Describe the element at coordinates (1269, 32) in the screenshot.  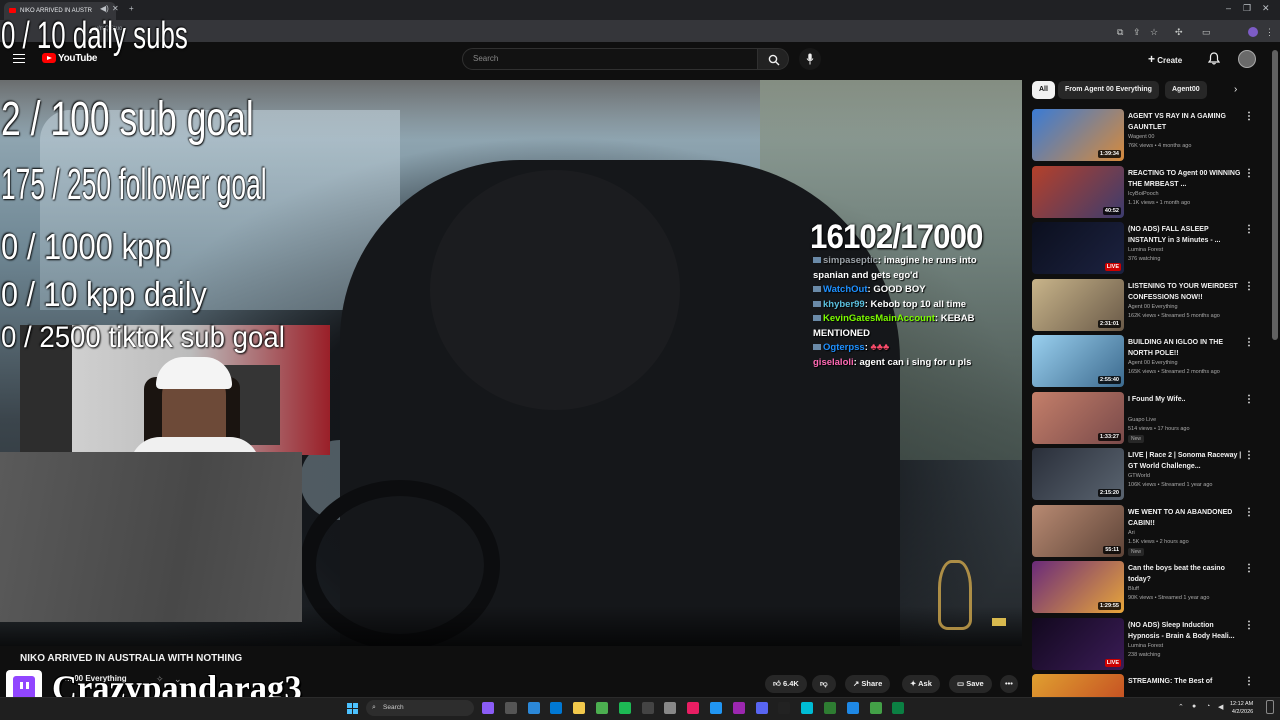
I see `browser-menu-icon: ⋮` at that location.